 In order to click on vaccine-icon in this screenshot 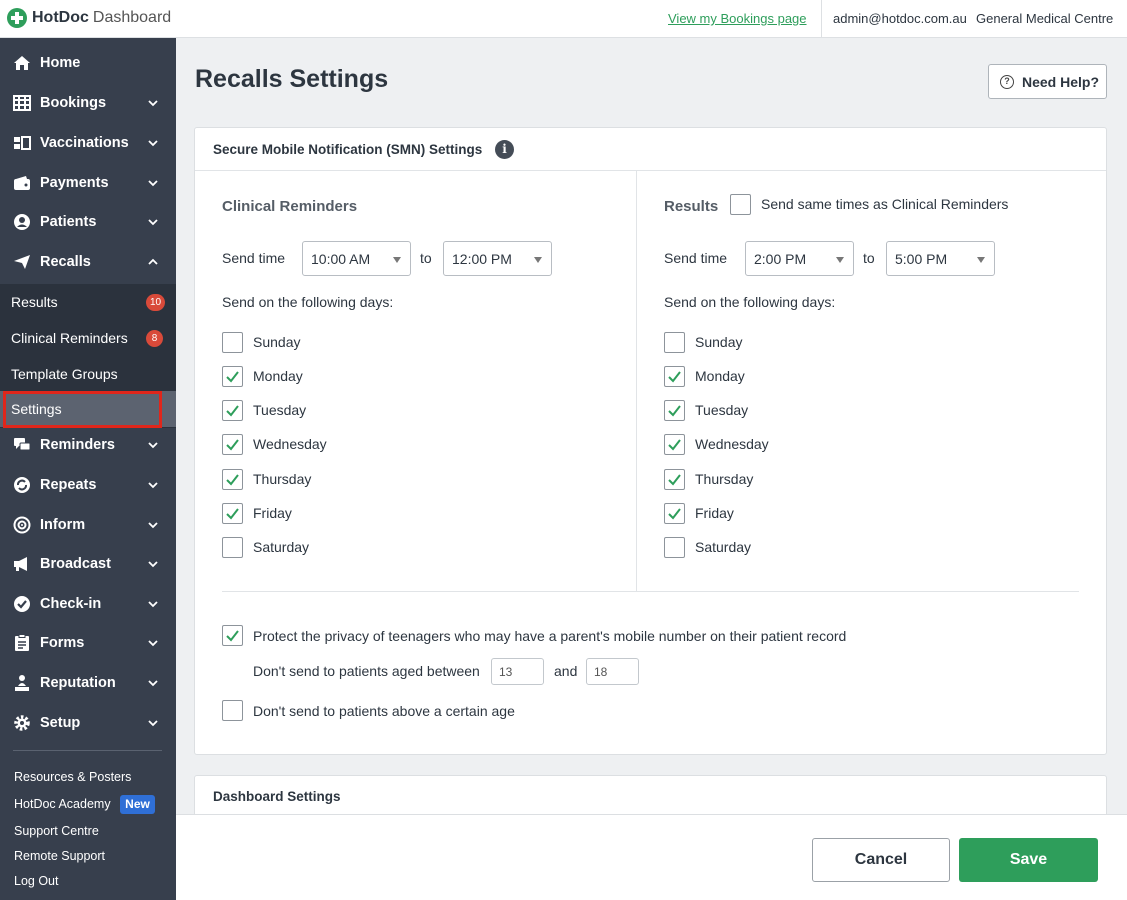, I will do `click(22, 143)`.